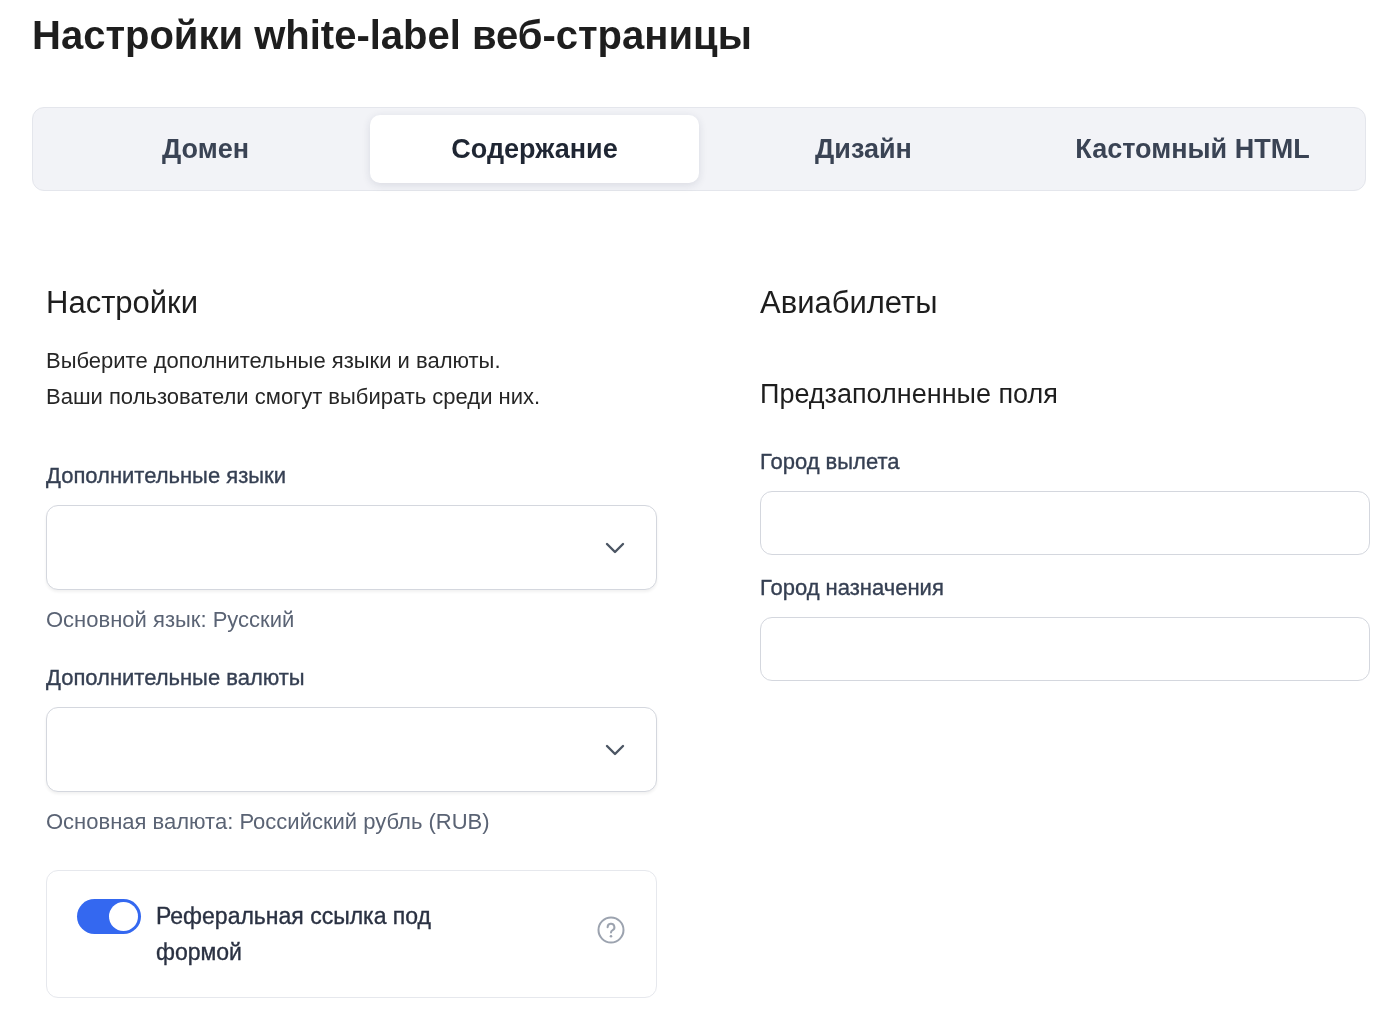 The height and width of the screenshot is (1036, 1400). I want to click on field-label: Город вылета, so click(830, 462).